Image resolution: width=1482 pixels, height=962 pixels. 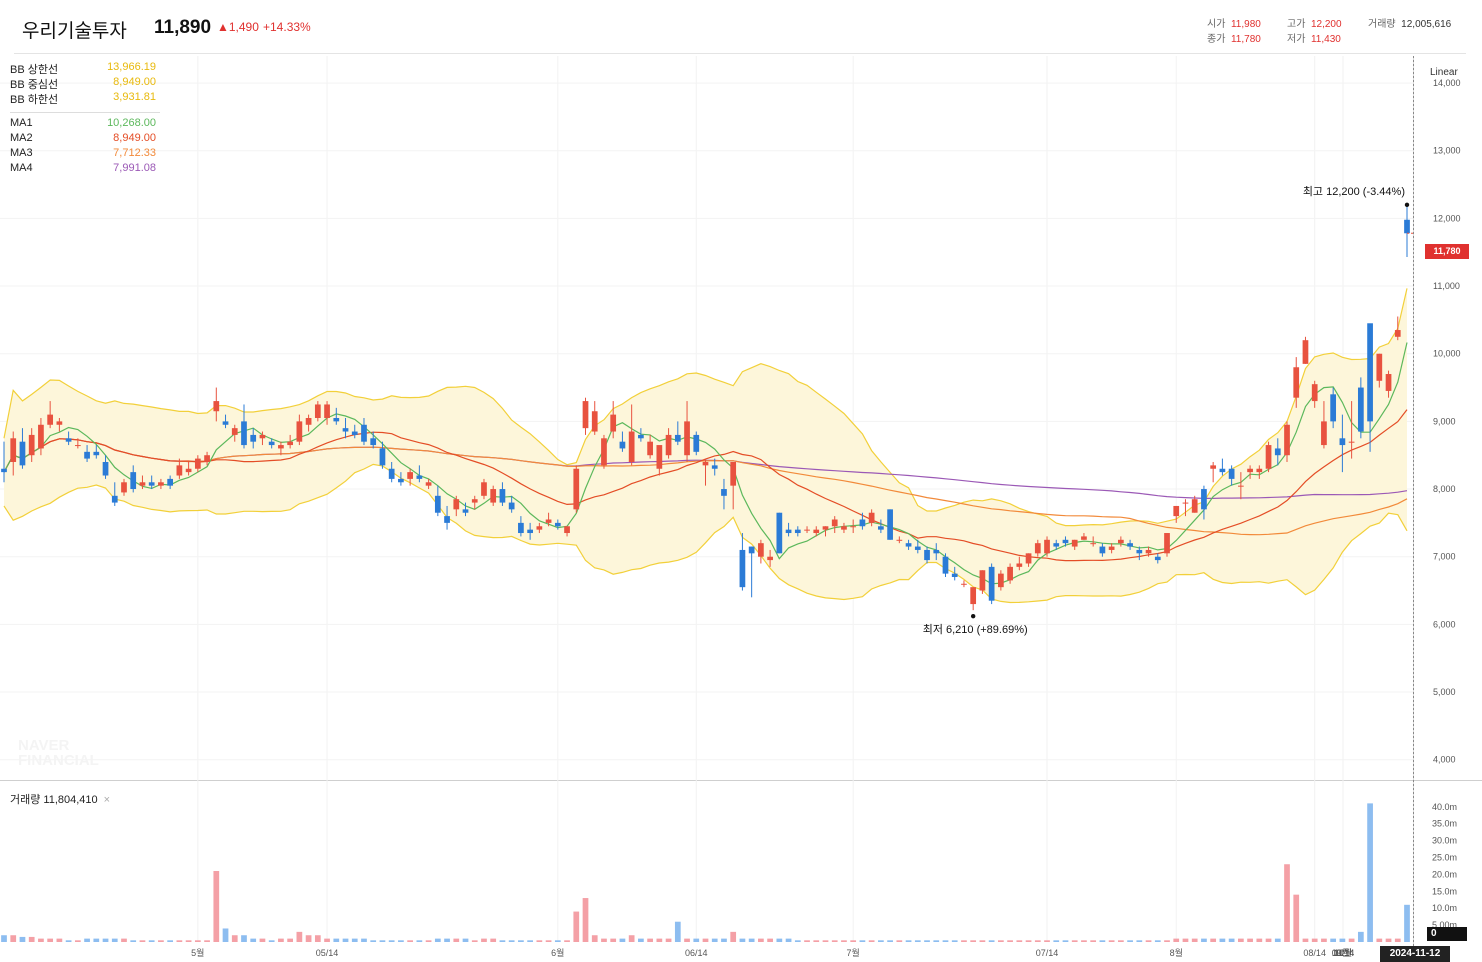 I want to click on legend-ma3: MA3 7,712.33, so click(x=85, y=154).